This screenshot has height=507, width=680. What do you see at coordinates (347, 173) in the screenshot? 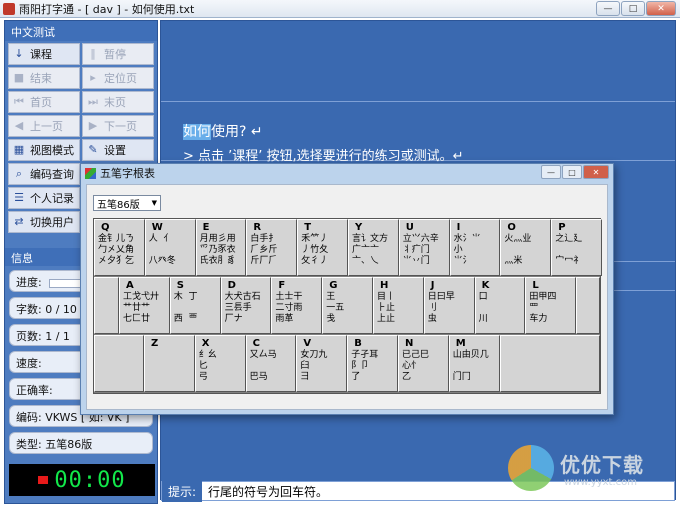
I see `dialog-title-bar: 五笔字根表` at bounding box center [347, 173].